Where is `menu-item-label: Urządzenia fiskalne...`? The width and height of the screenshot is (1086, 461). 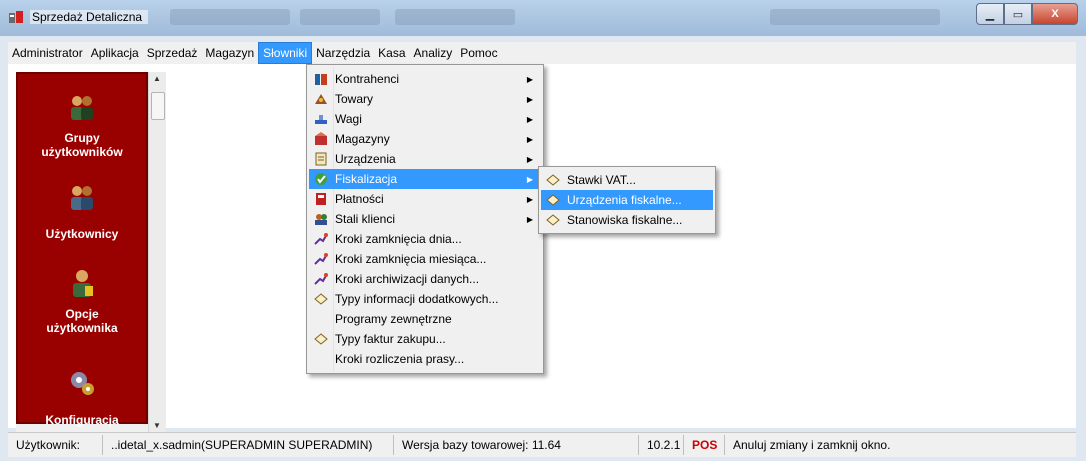 menu-item-label: Urządzenia fiskalne... is located at coordinates (624, 200).